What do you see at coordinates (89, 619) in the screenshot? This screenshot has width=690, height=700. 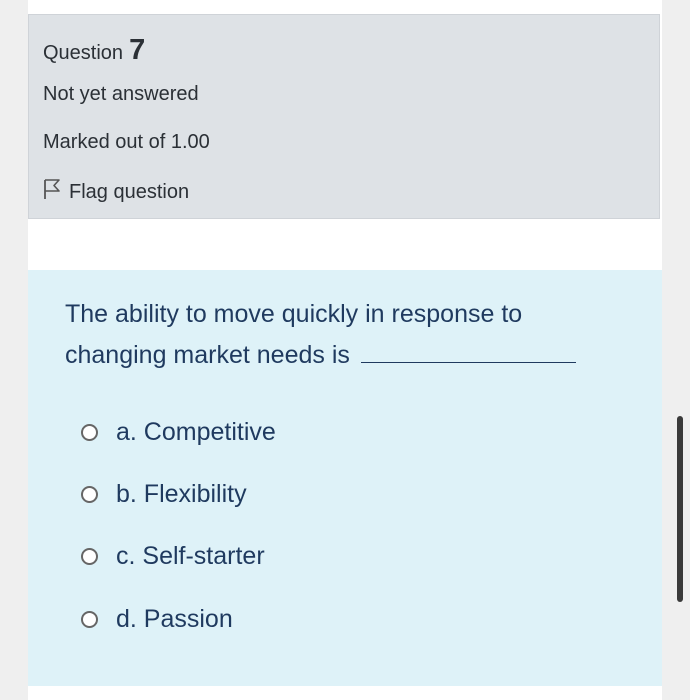 I see `radio-button-d` at bounding box center [89, 619].